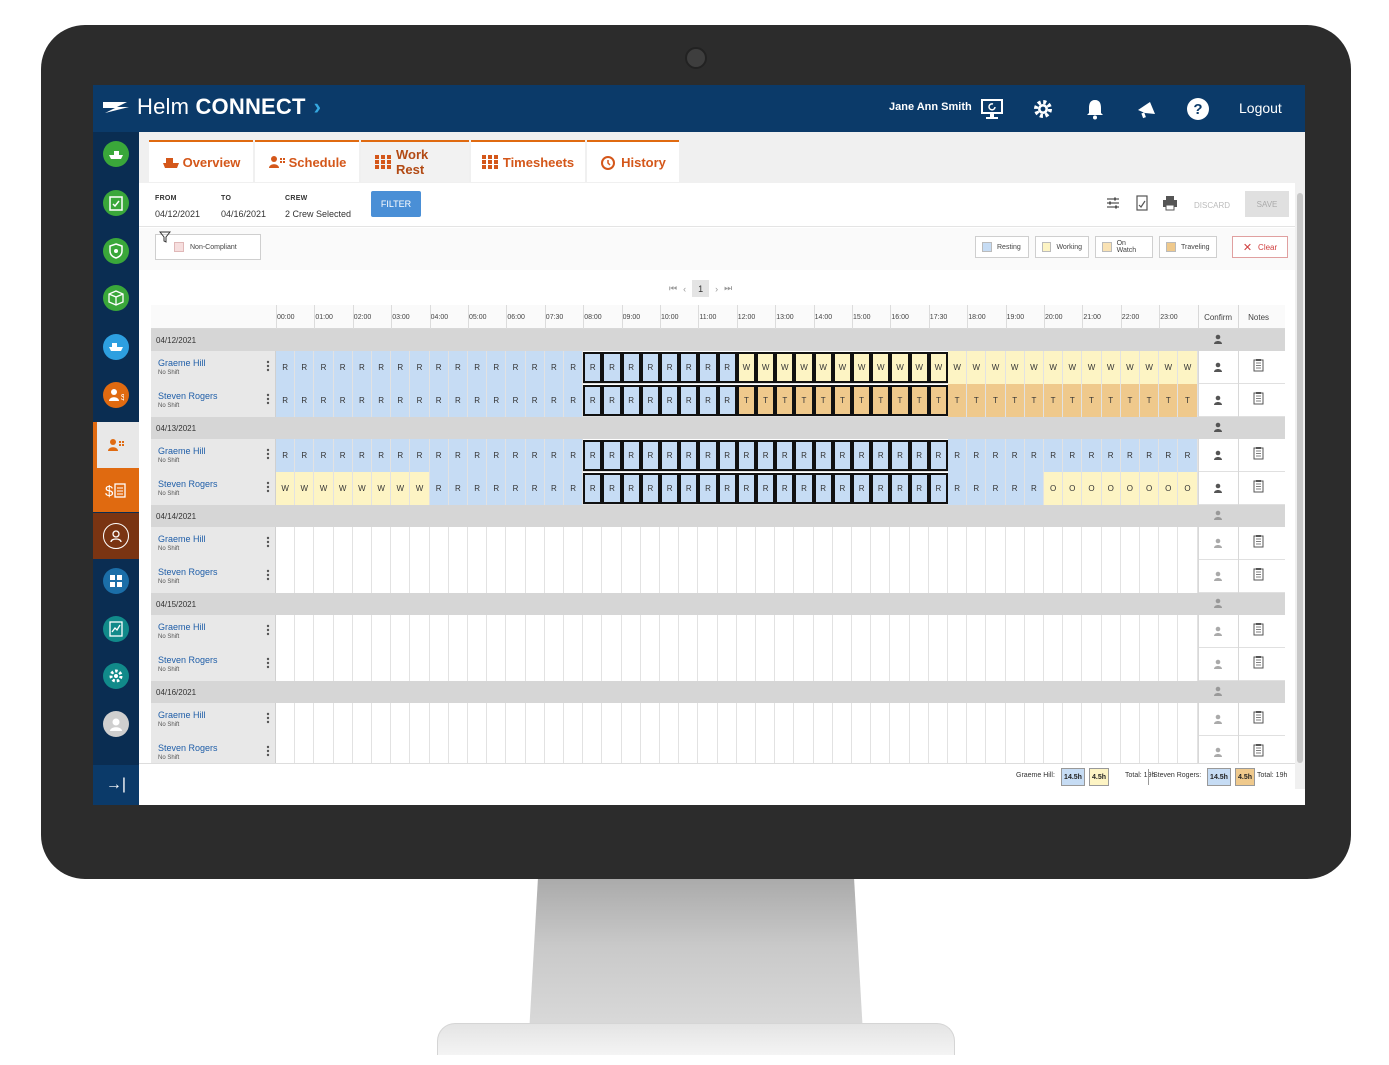 Image resolution: width=1389 pixels, height=1065 pixels. Describe the element at coordinates (1111, 488) in the screenshot. I see `time-slot-cell: O` at that location.